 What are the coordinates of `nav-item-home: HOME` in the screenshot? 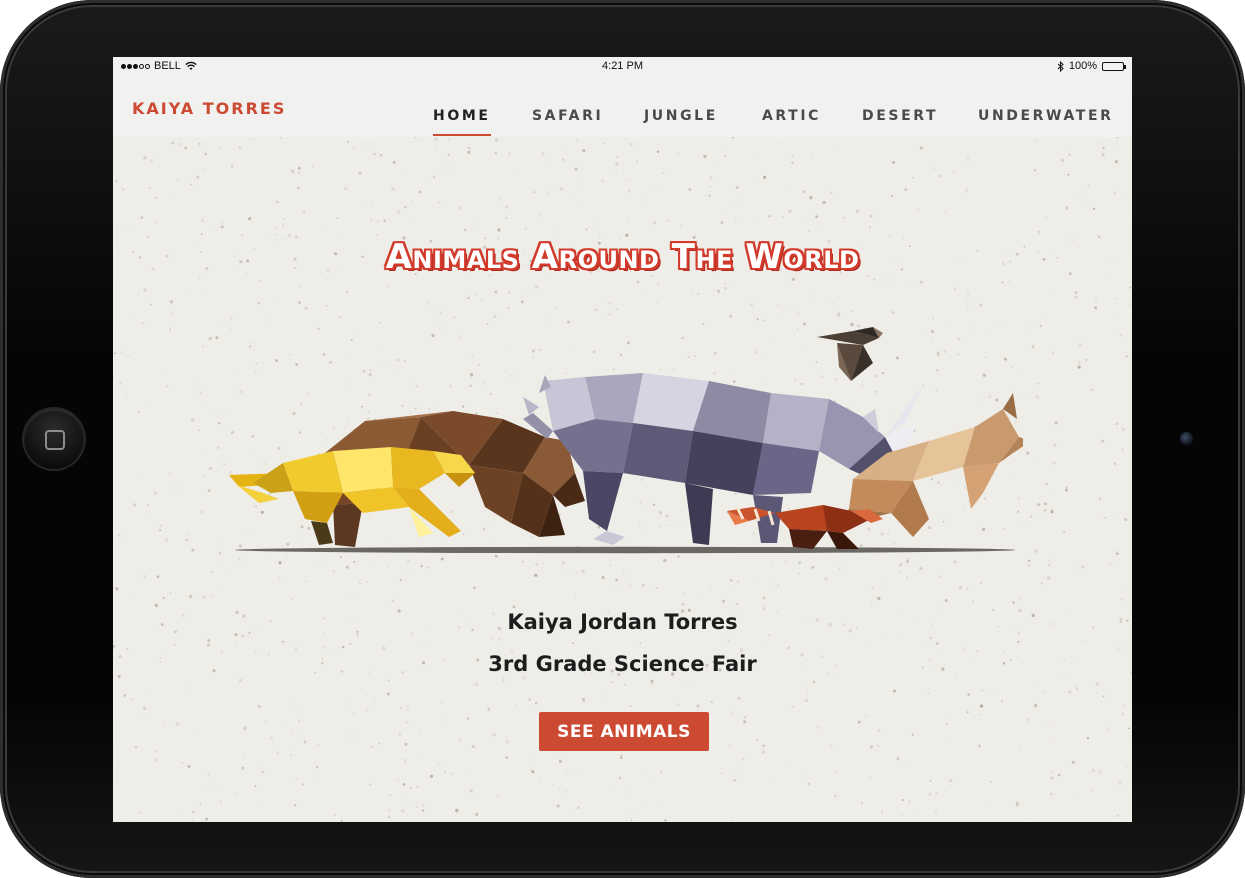 It's located at (462, 116).